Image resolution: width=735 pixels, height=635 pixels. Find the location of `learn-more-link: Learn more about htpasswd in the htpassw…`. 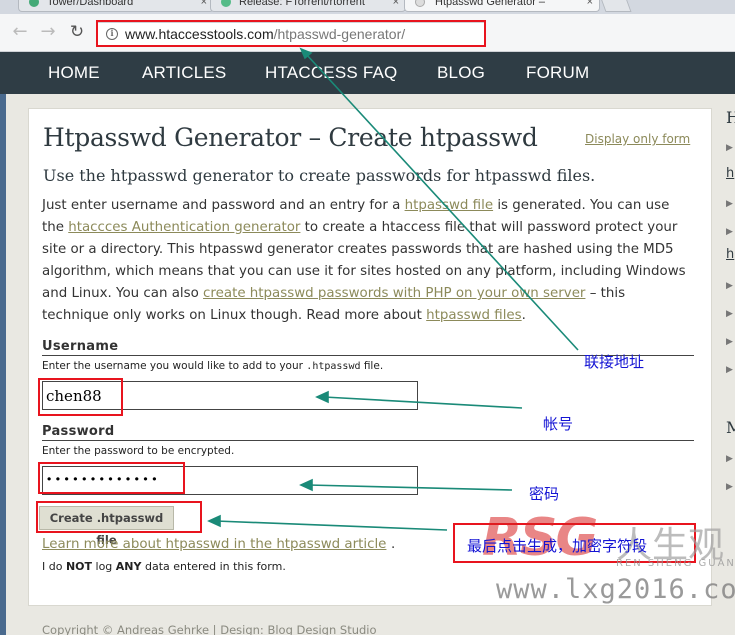

learn-more-link: Learn more about htpasswd in the htpassw… is located at coordinates (214, 544).